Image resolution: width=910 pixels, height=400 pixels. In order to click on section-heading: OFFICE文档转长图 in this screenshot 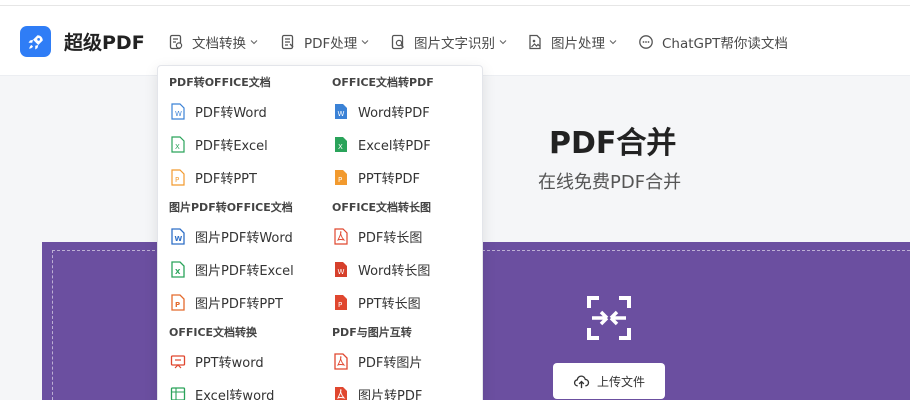, I will do `click(382, 207)`.